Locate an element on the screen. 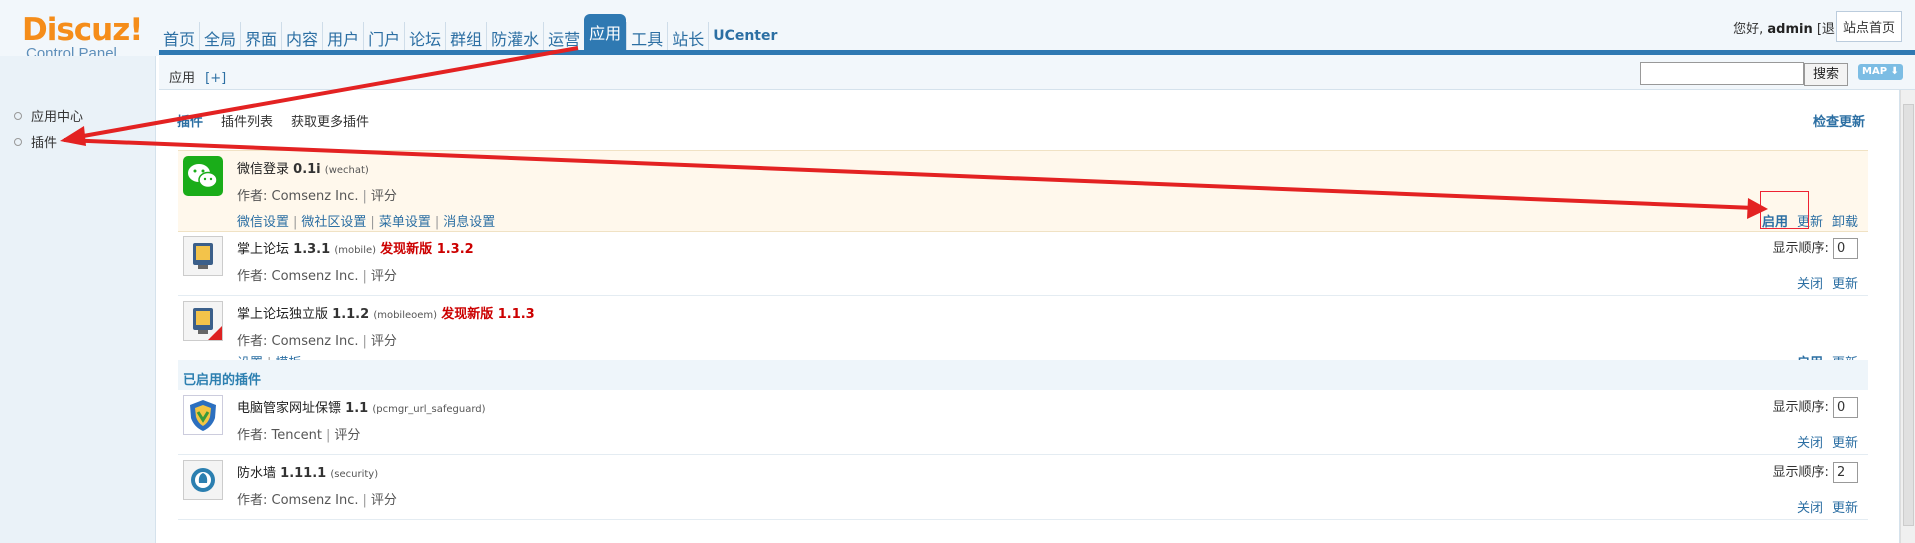 The width and height of the screenshot is (1915, 543). plugin-title: 微信登录 0.1i (wechat) is located at coordinates (303, 167).